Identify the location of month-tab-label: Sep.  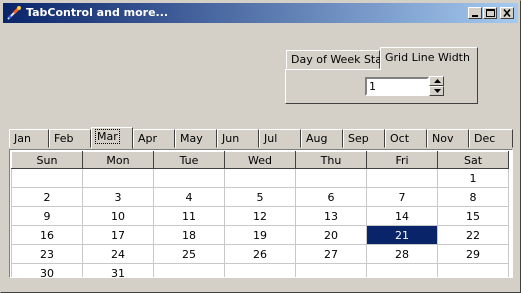
(358, 138).